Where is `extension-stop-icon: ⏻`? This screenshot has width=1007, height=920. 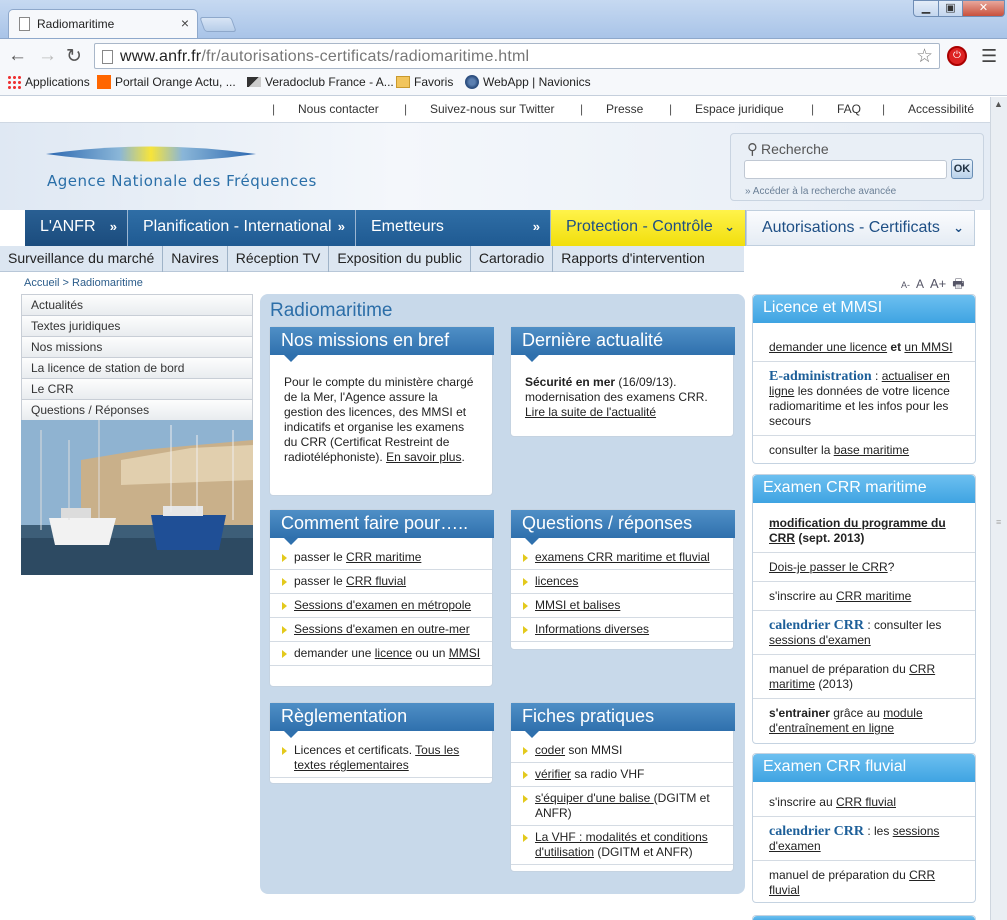
extension-stop-icon: ⏻ is located at coordinates (957, 56).